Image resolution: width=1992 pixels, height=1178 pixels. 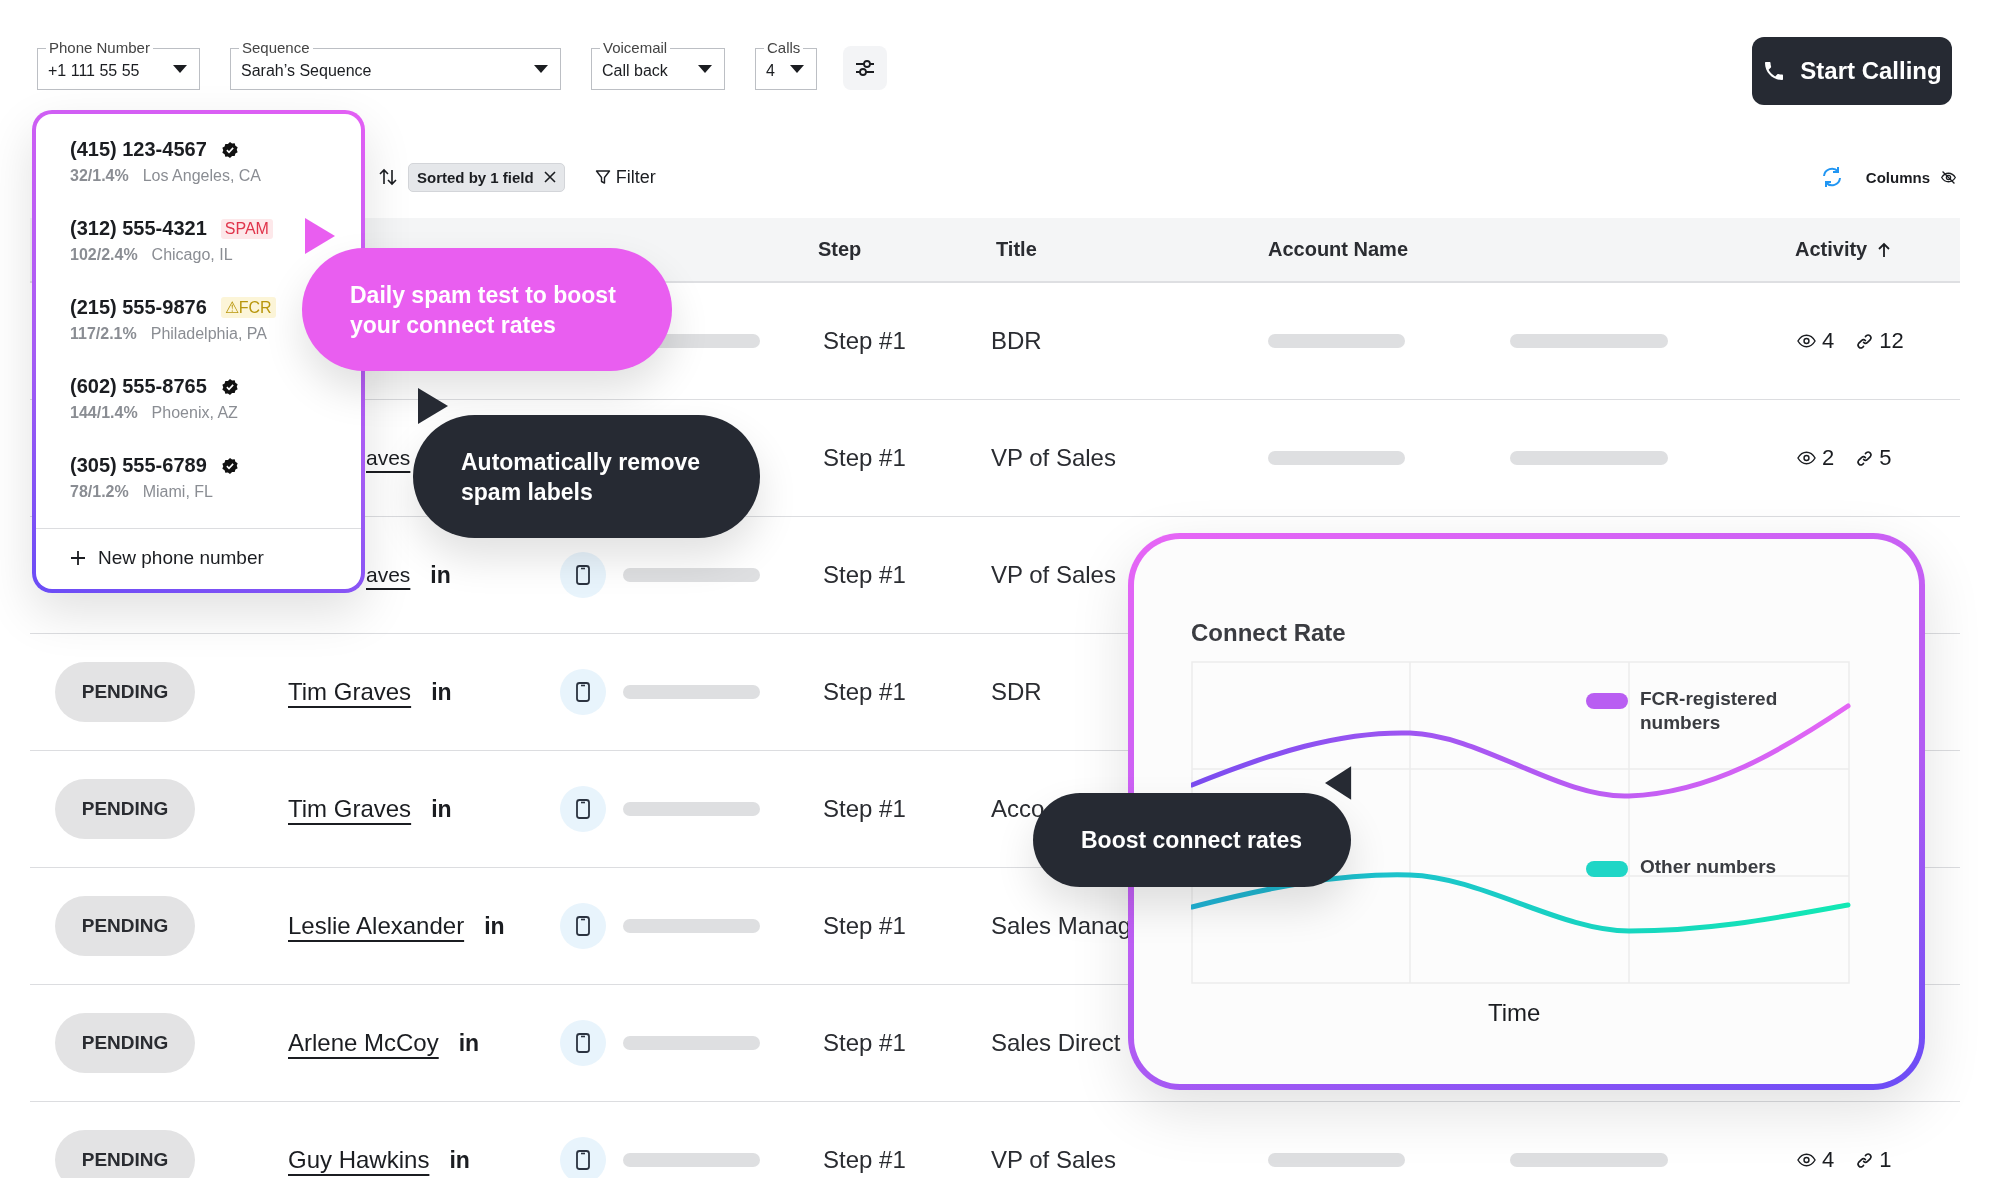 What do you see at coordinates (1018, 809) in the screenshot?
I see `title-text: Acco` at bounding box center [1018, 809].